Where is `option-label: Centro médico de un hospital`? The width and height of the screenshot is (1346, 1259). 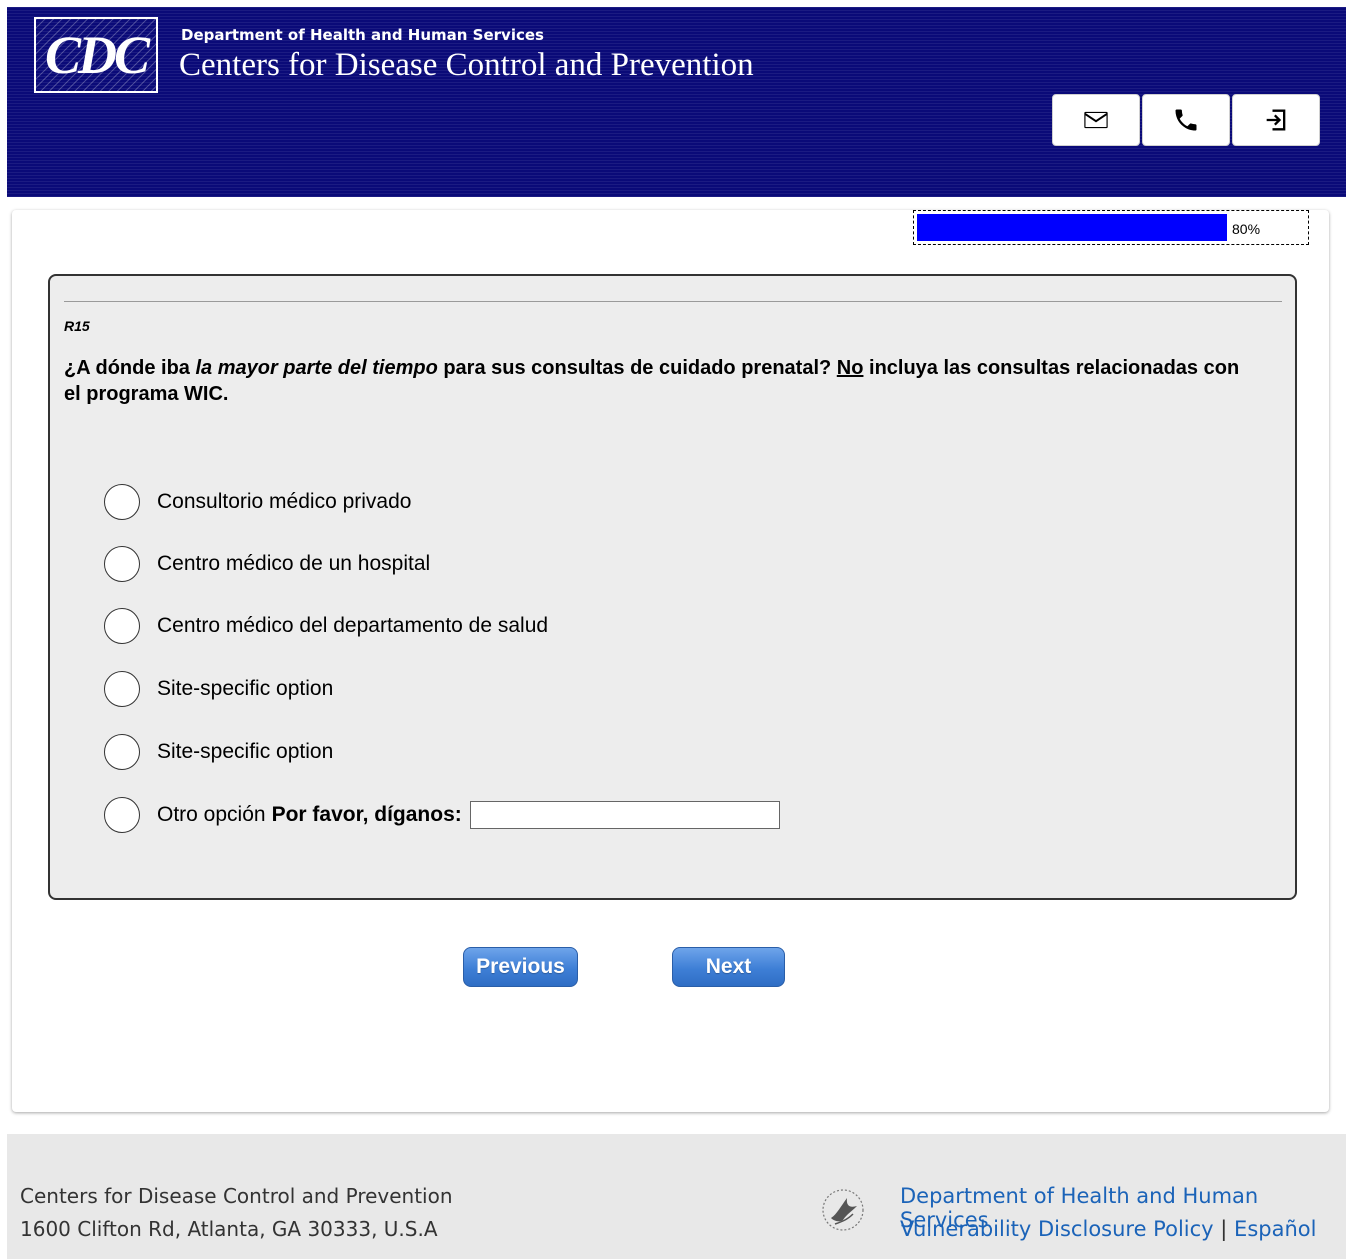 option-label: Centro médico de un hospital is located at coordinates (294, 563).